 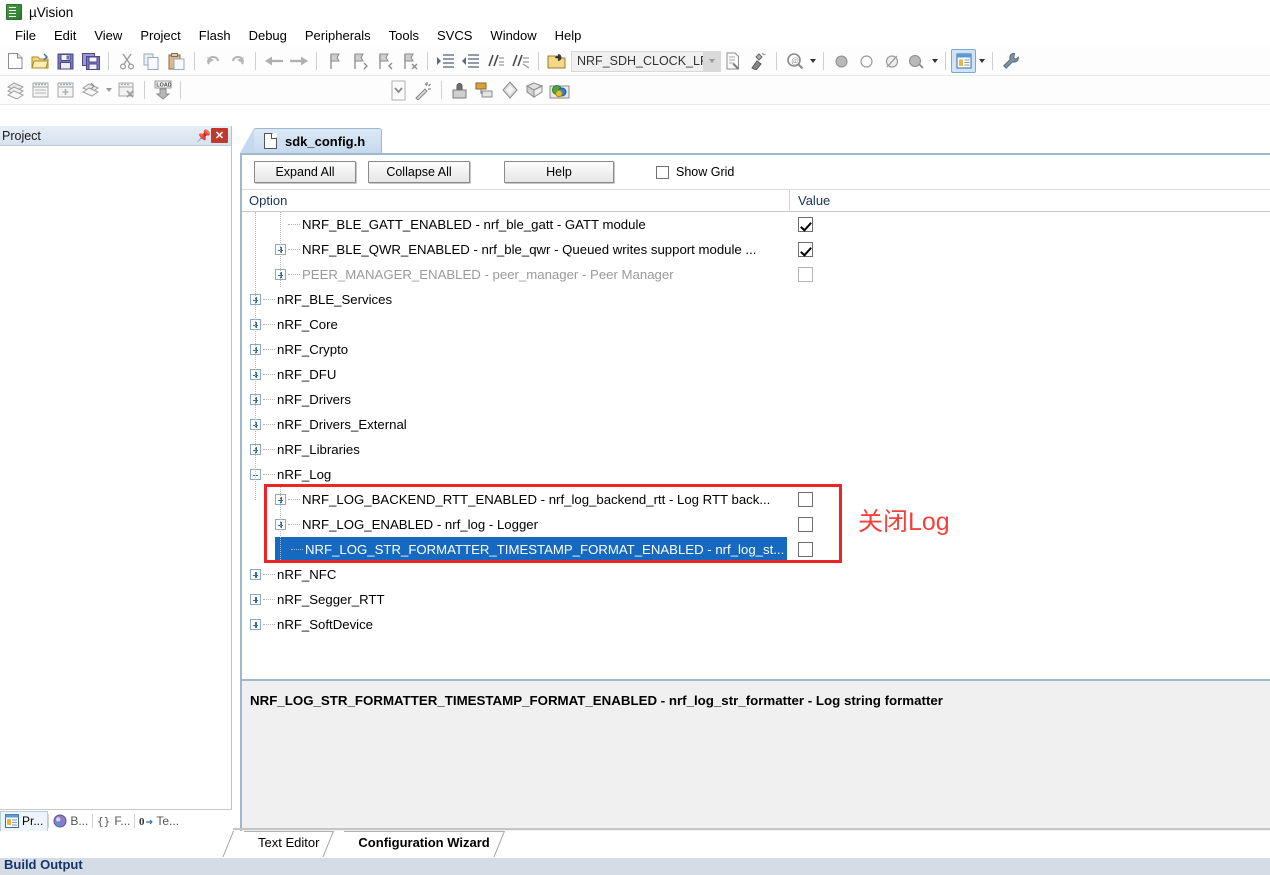 What do you see at coordinates (160, 35) in the screenshot?
I see `menu-item-project: Project` at bounding box center [160, 35].